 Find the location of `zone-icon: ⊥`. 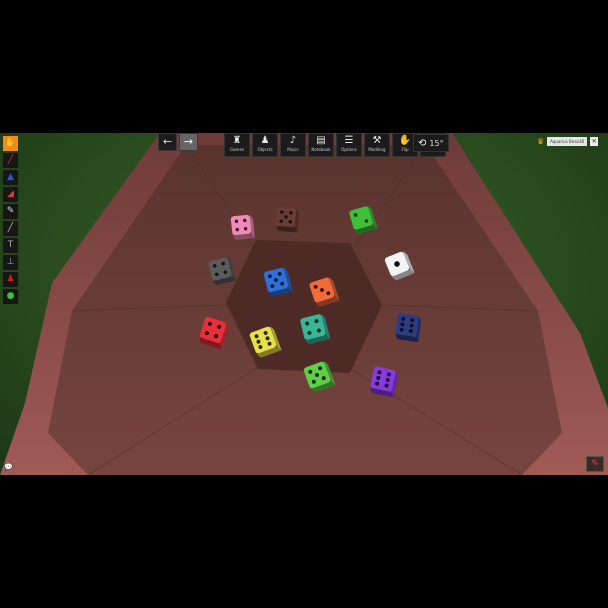

zone-icon: ⊥ is located at coordinates (10, 262).